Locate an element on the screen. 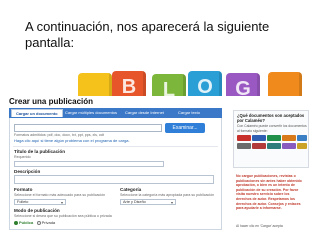 The height and width of the screenshot is (240, 320). access-label: Modo de publicación is located at coordinates (37, 210).